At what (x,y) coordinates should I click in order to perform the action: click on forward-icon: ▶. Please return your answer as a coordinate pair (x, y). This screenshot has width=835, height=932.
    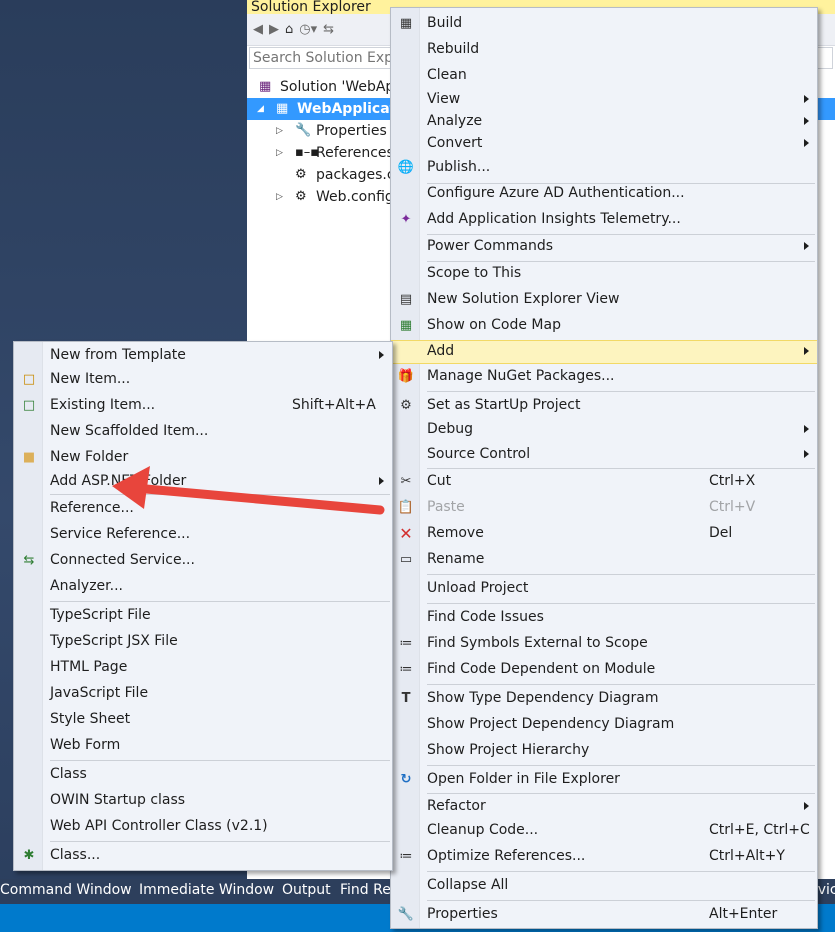
    Looking at the image, I should click on (274, 29).